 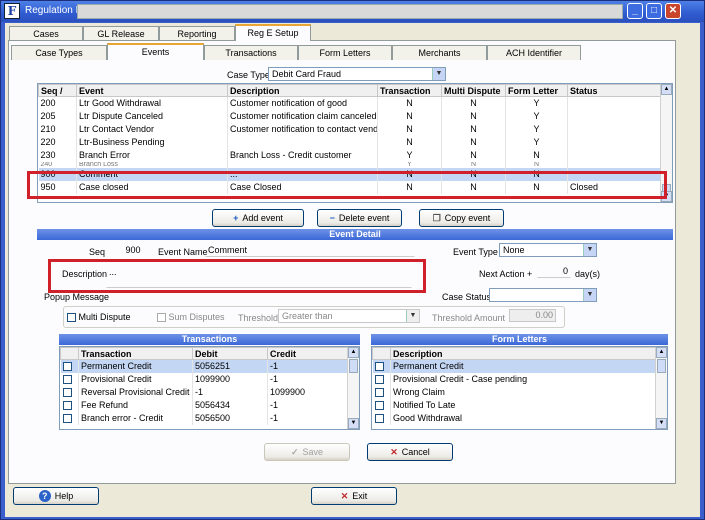 I want to click on table-row: Branch error - Credit 5056500 -1, so click(x=209, y=418).